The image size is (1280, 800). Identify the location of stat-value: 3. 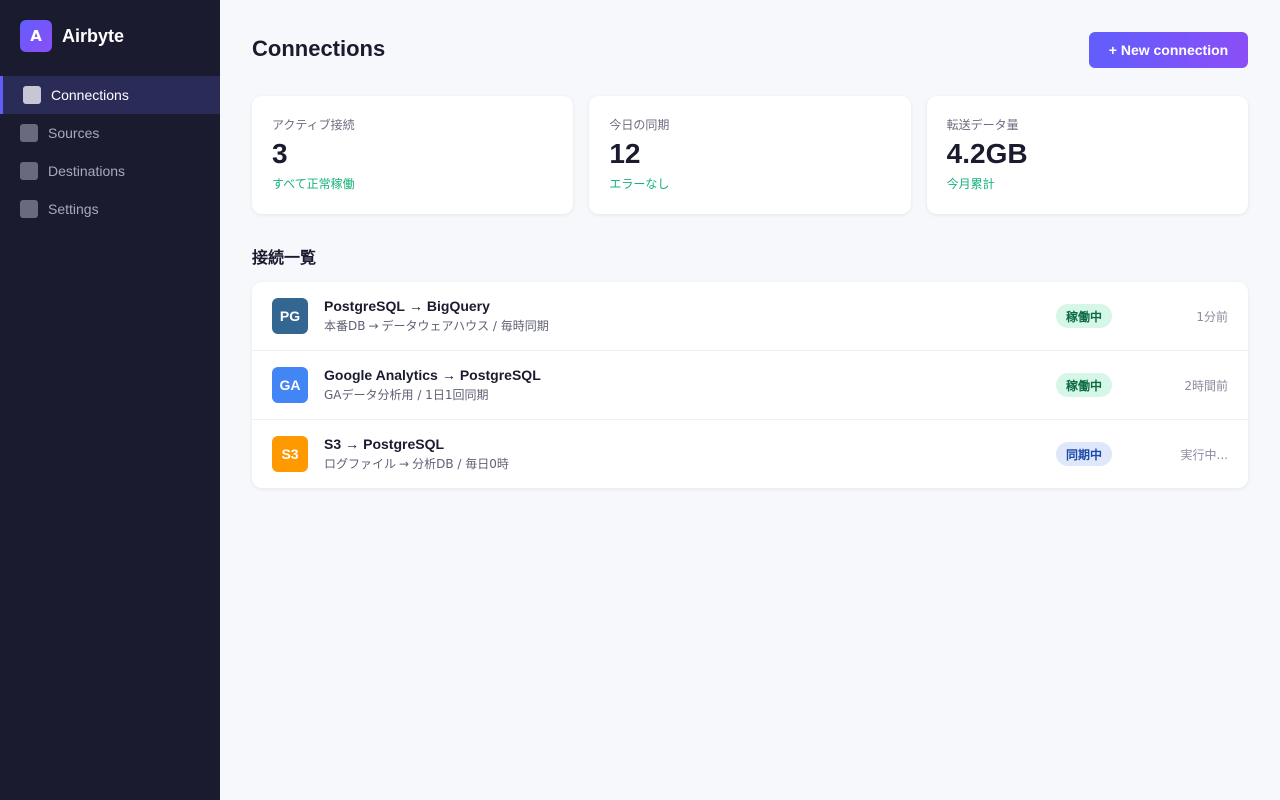
(280, 153).